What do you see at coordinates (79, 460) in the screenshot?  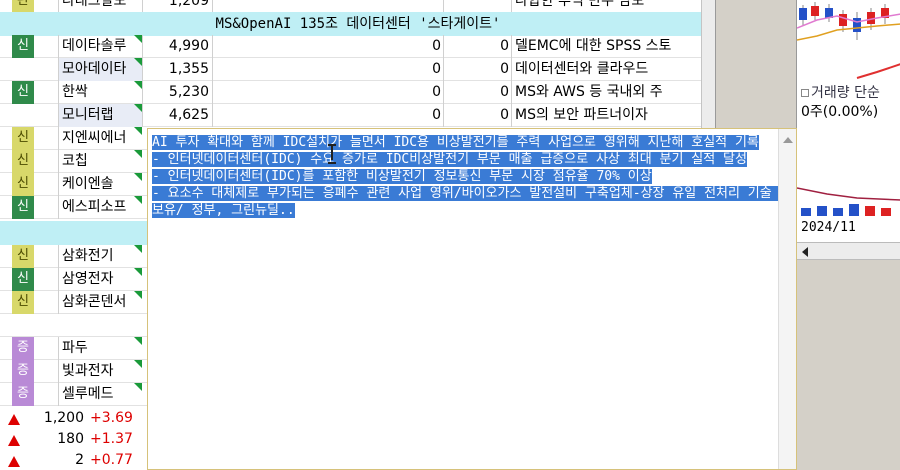 I see `change-price: 2` at bounding box center [79, 460].